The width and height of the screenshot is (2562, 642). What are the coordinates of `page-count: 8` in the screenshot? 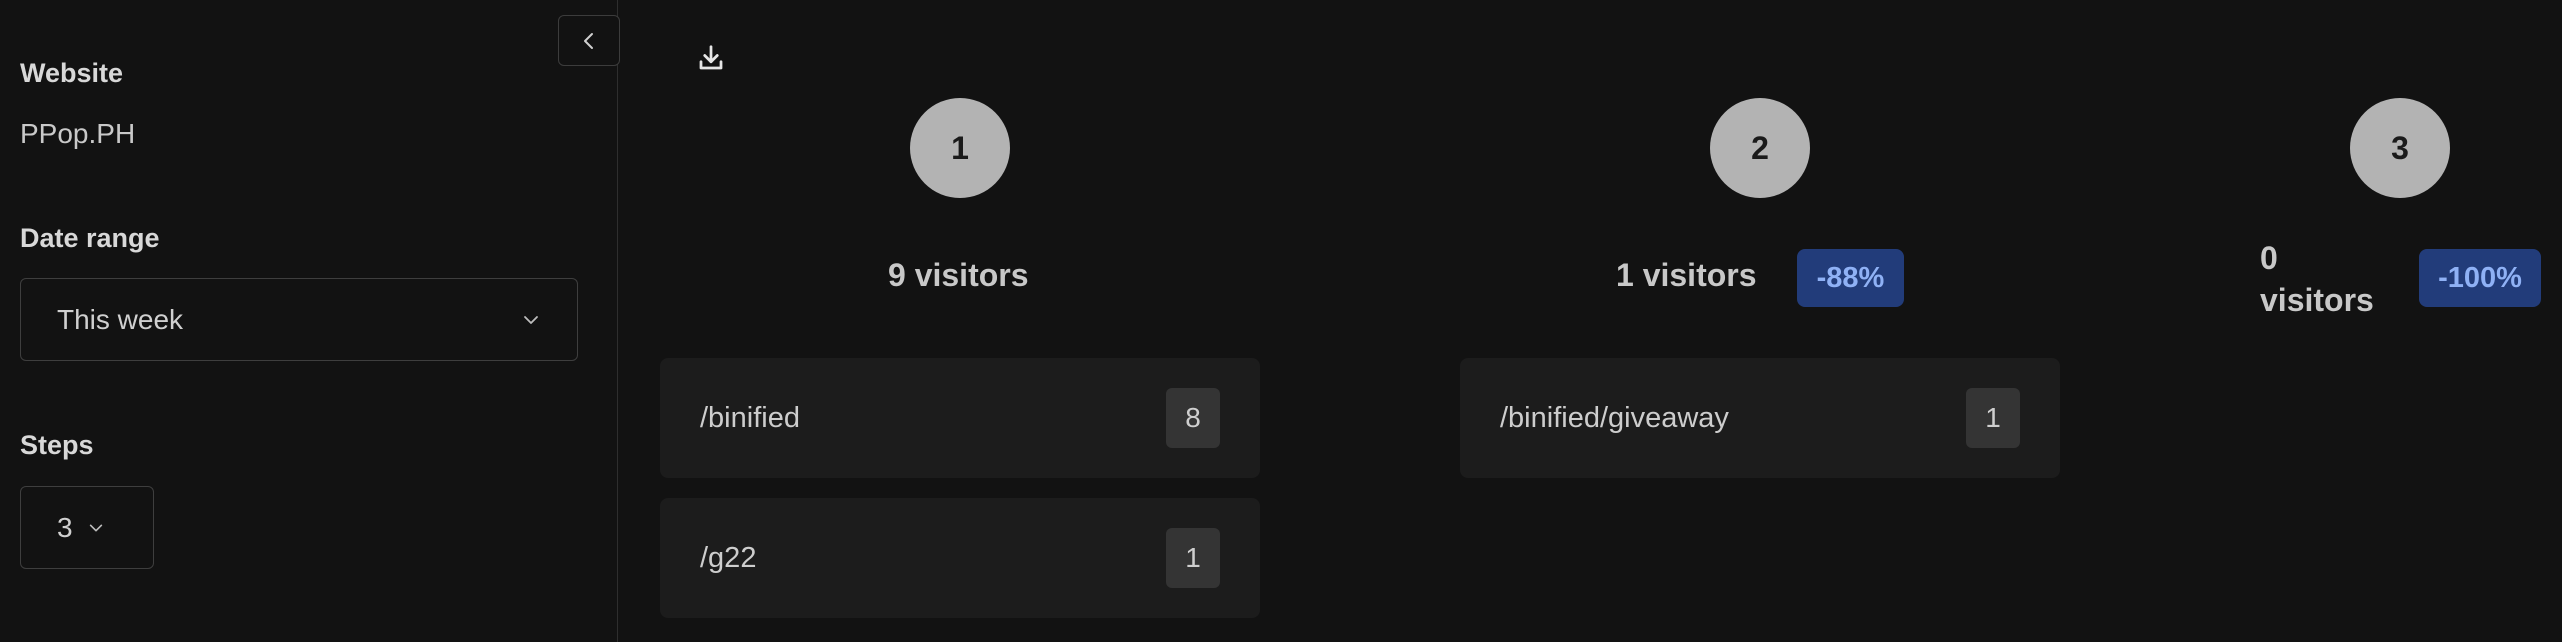 It's located at (1193, 418).